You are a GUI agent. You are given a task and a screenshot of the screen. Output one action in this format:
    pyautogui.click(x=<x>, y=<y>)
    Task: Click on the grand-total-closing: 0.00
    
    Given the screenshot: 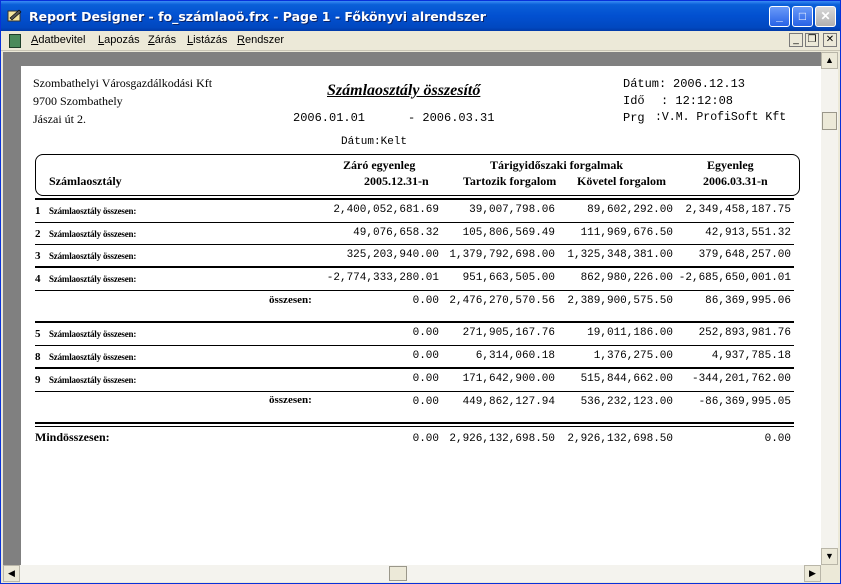 What is the action you would take?
    pyautogui.click(x=425, y=439)
    